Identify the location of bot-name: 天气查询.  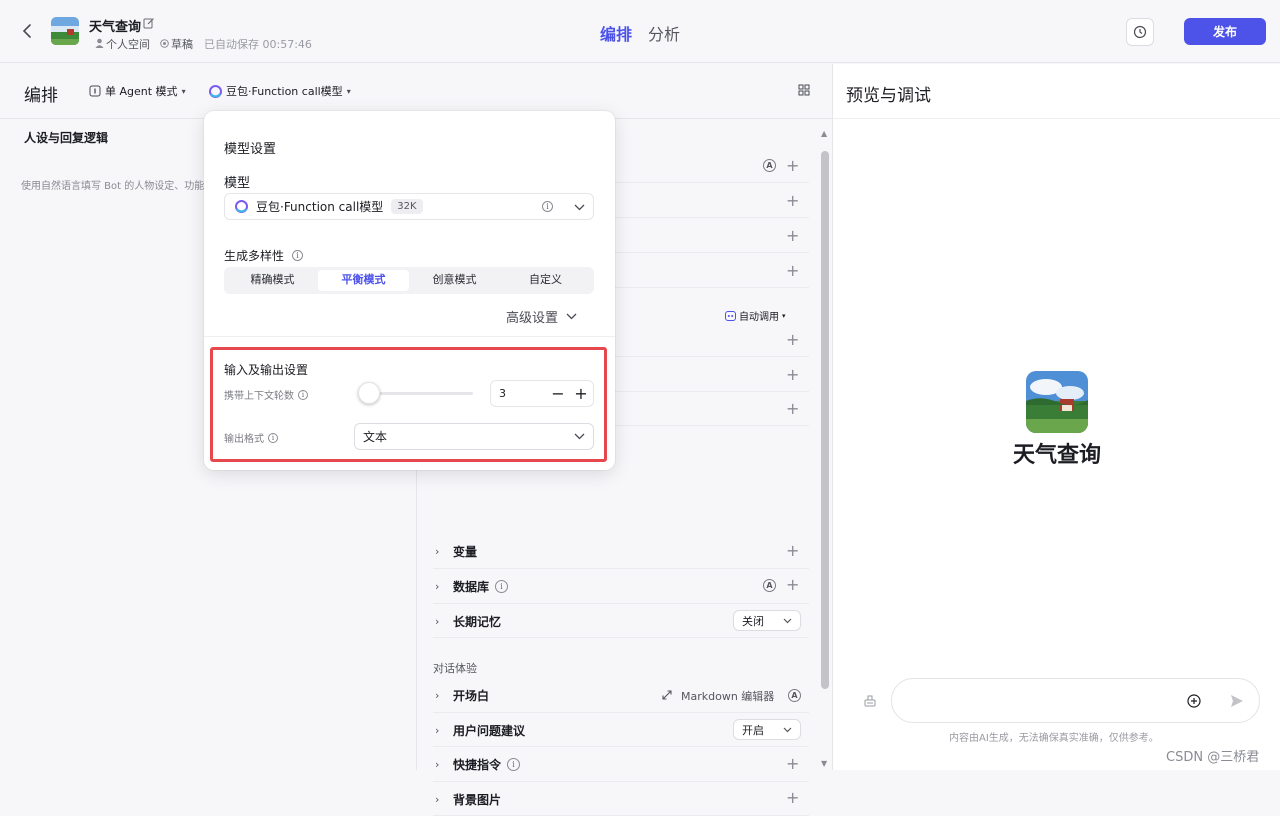
(115, 27).